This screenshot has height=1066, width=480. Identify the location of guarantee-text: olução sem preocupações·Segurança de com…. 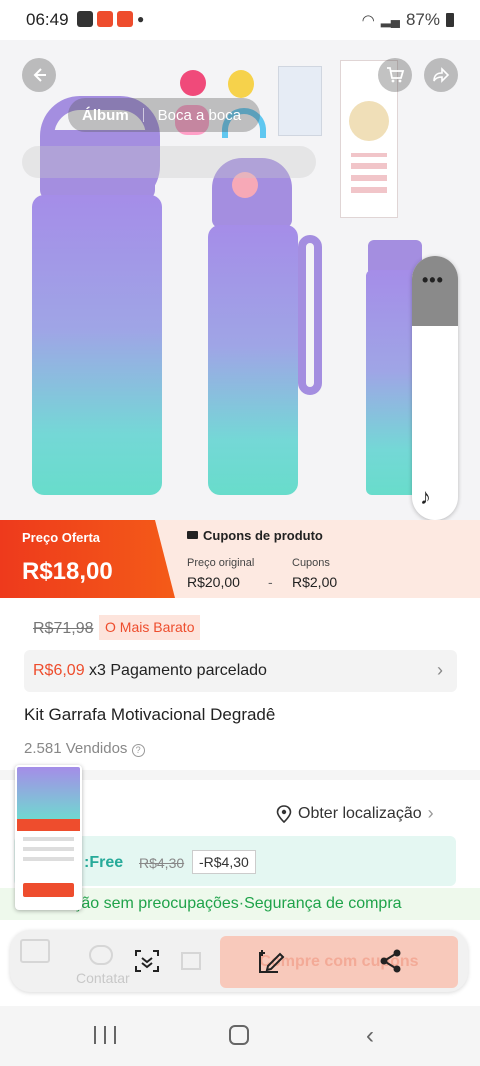
(227, 903).